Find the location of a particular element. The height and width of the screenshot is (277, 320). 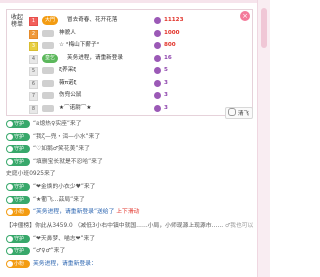

rank-user-name: 神貌人 is located at coordinates (67, 33).